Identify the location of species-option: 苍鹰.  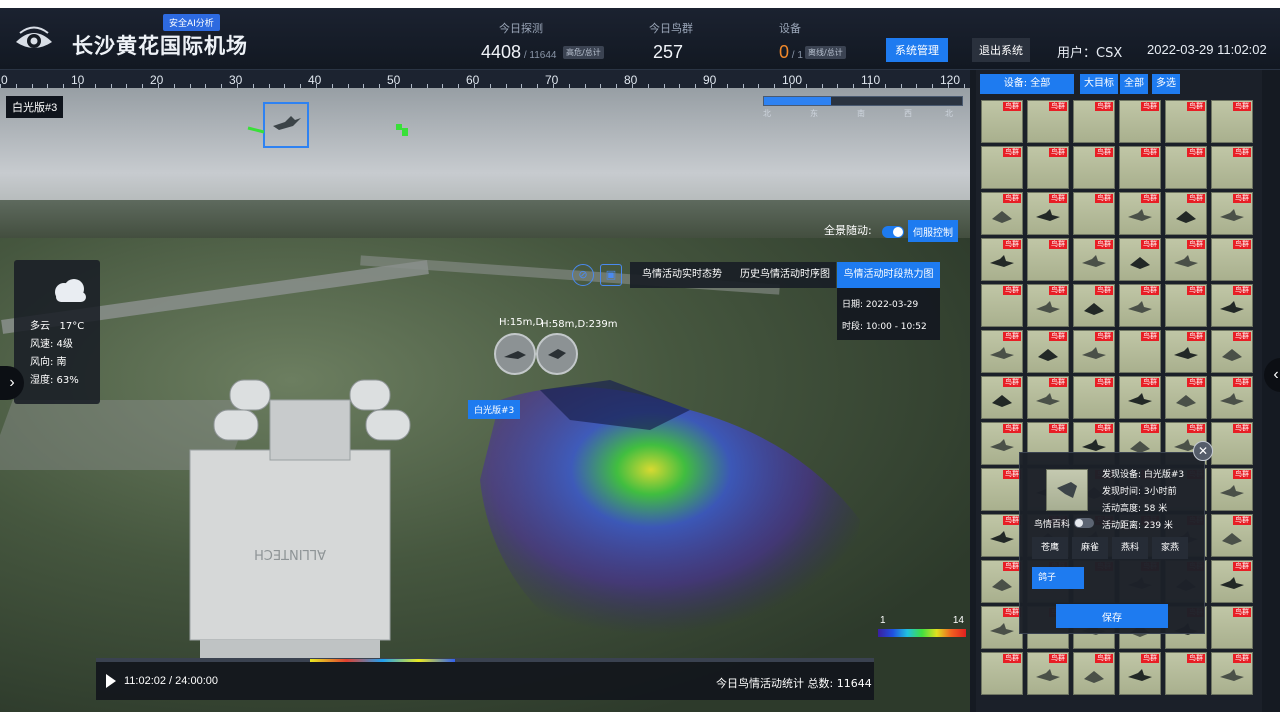
(1050, 548).